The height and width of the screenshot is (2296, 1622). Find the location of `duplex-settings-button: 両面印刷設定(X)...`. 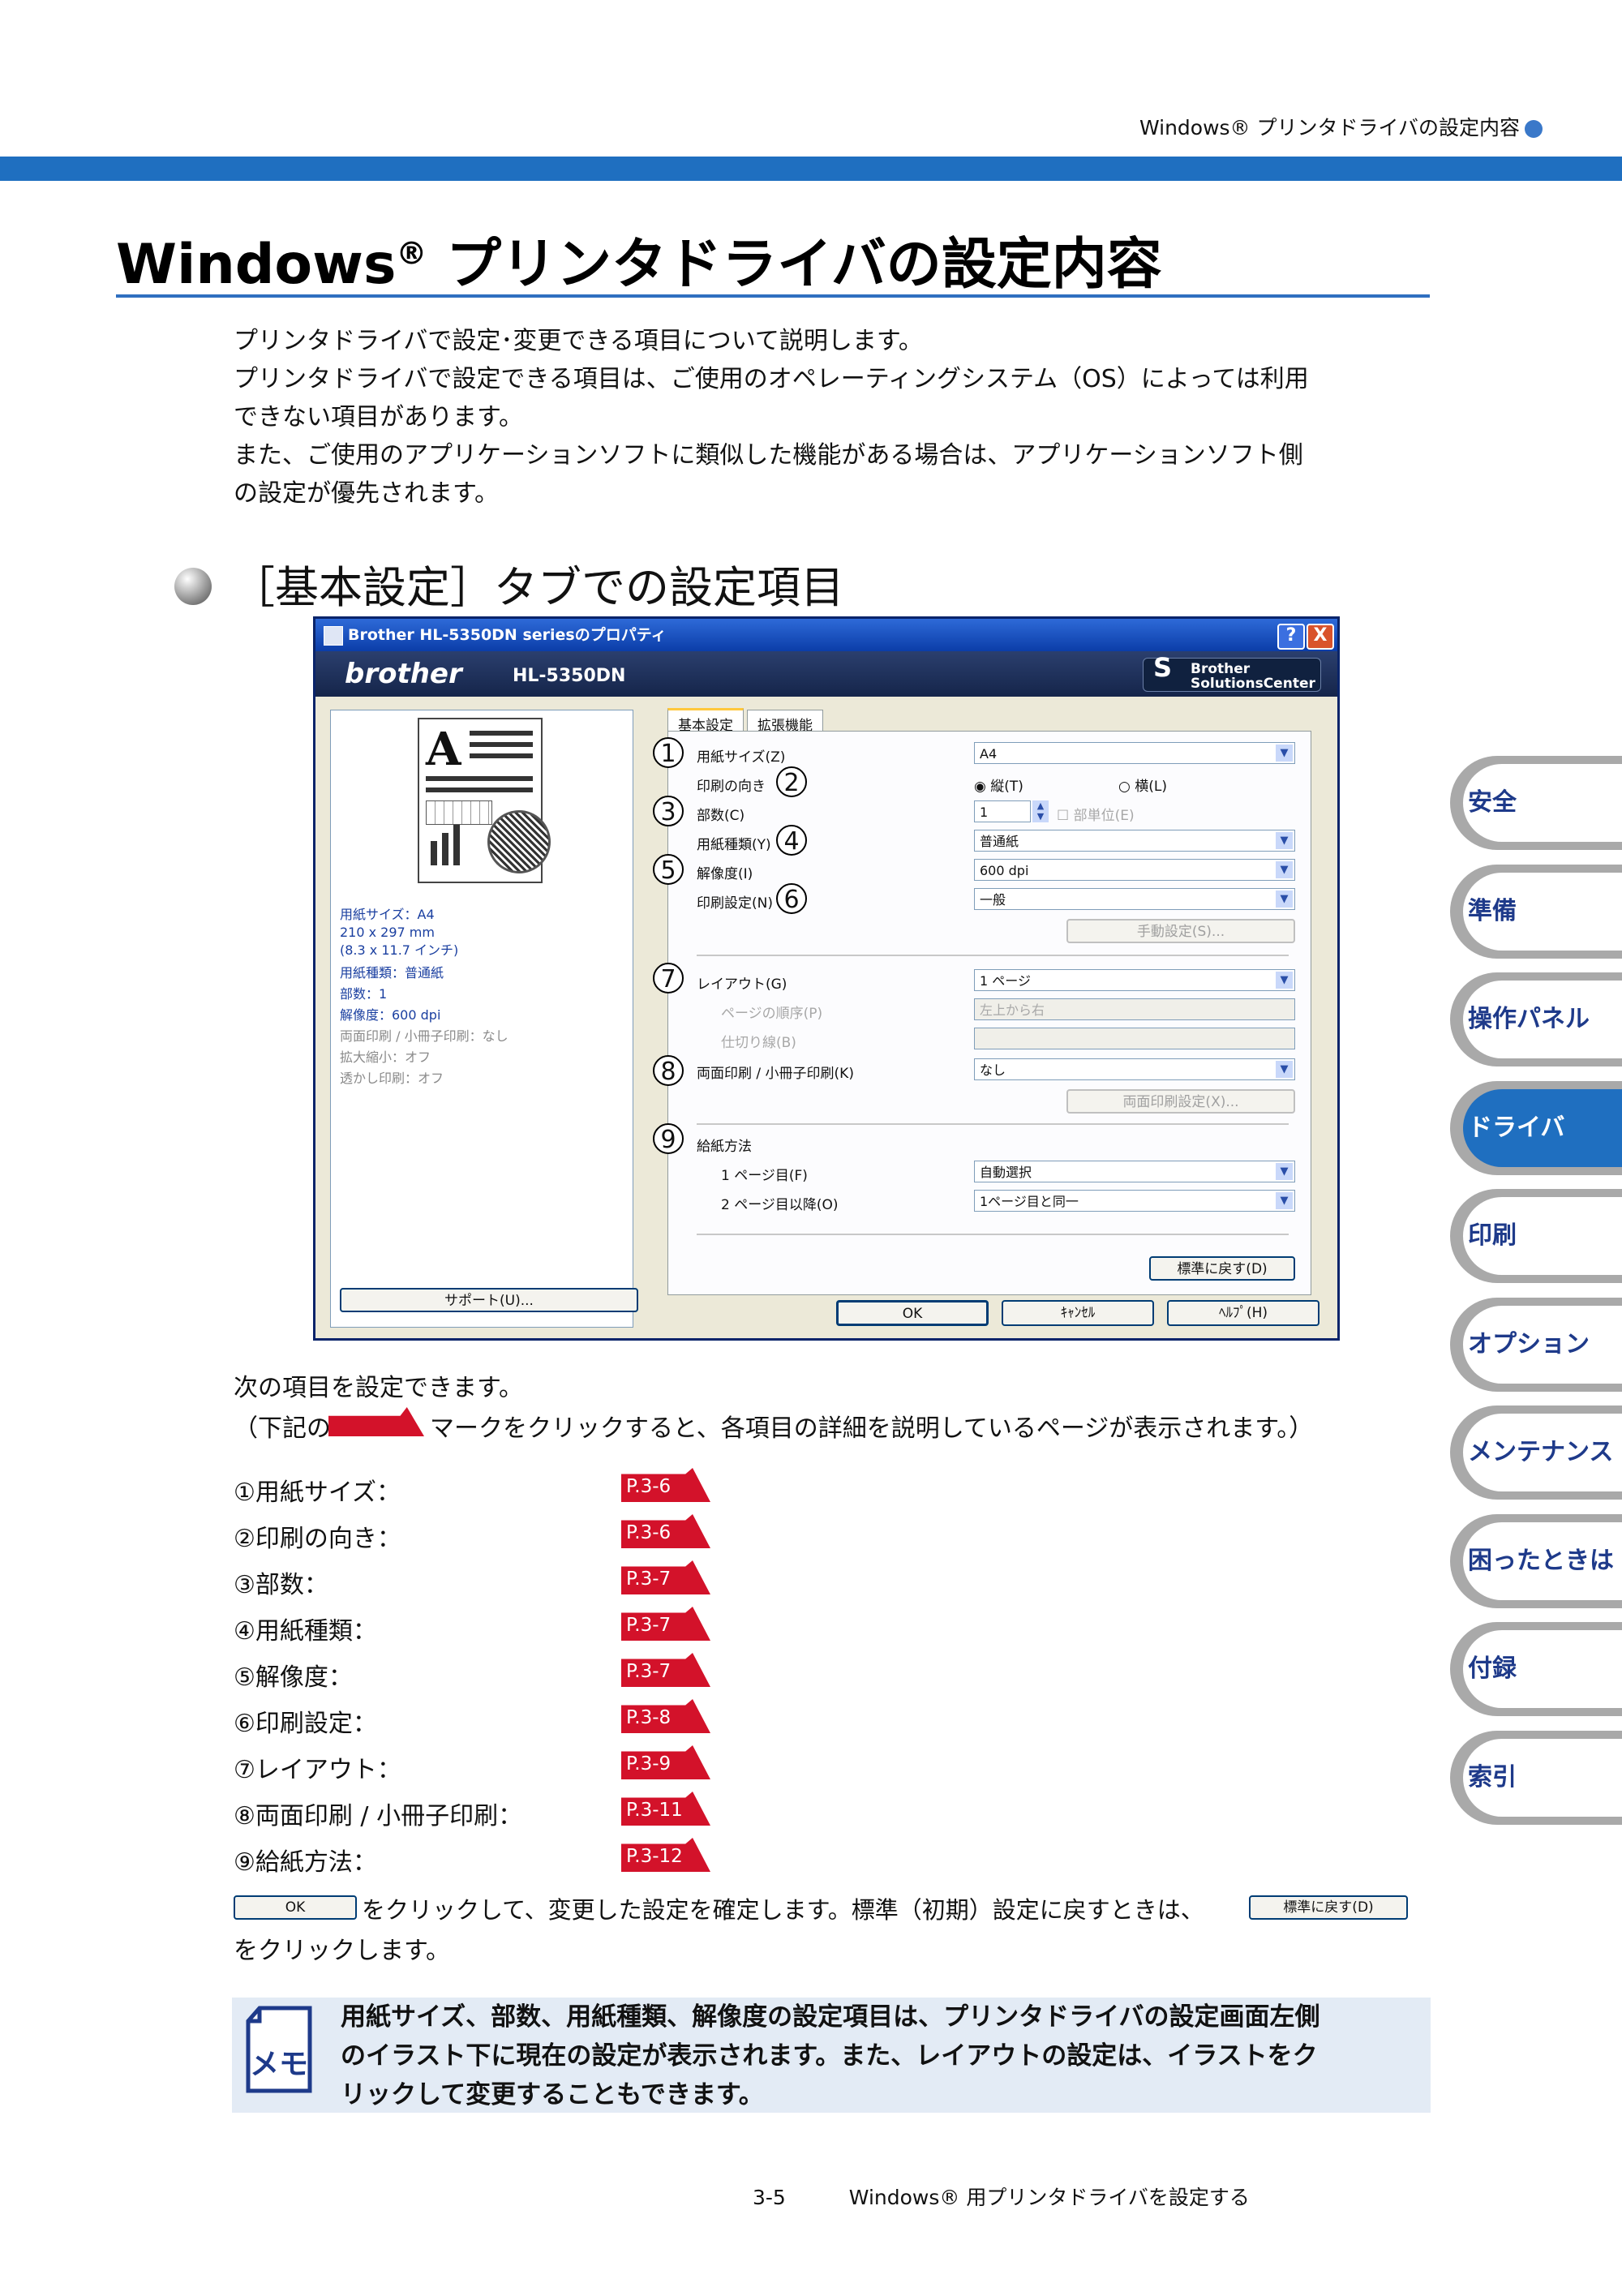

duplex-settings-button: 両面印刷設定(X)... is located at coordinates (1180, 1101).